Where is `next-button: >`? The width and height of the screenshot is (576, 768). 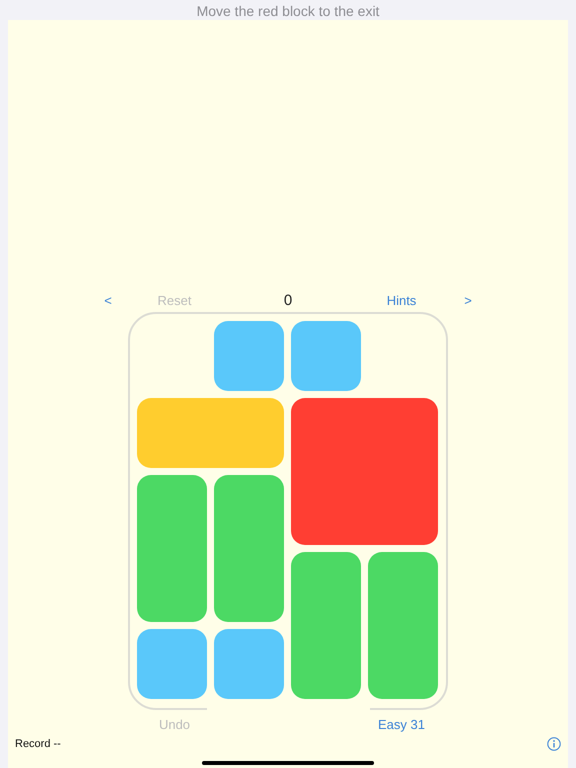
next-button: > is located at coordinates (468, 300).